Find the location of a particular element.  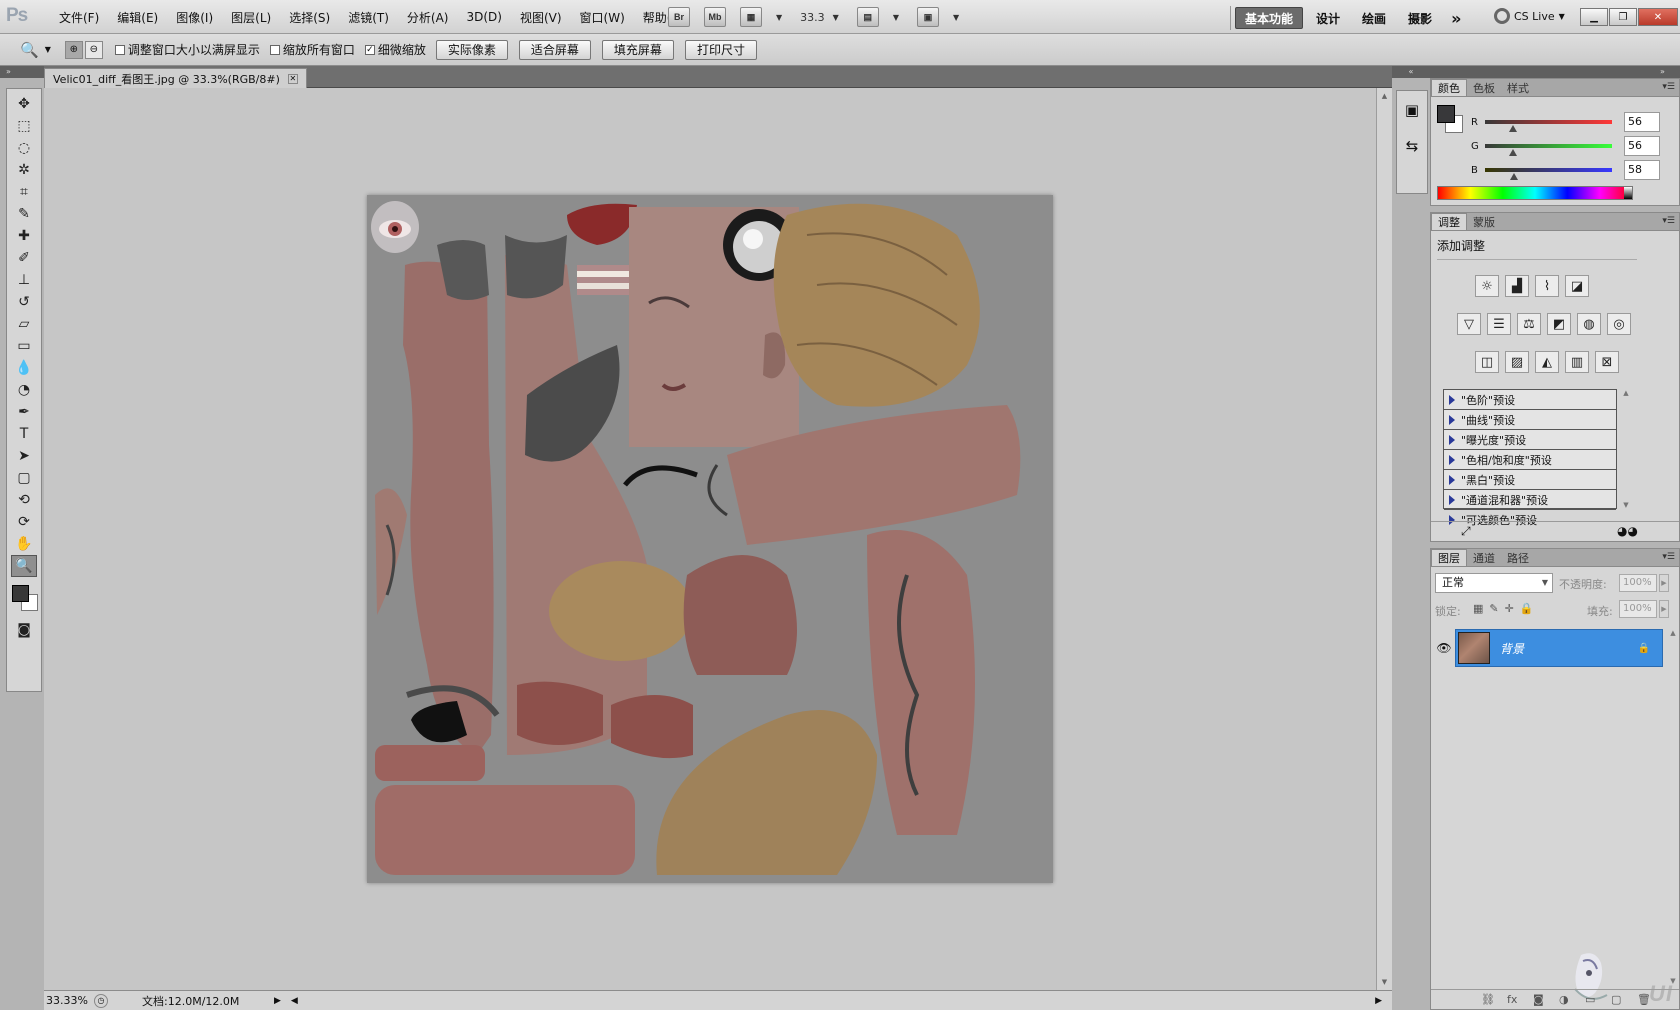

scroll-right-icon: ▶ is located at coordinates (1378, 1001).